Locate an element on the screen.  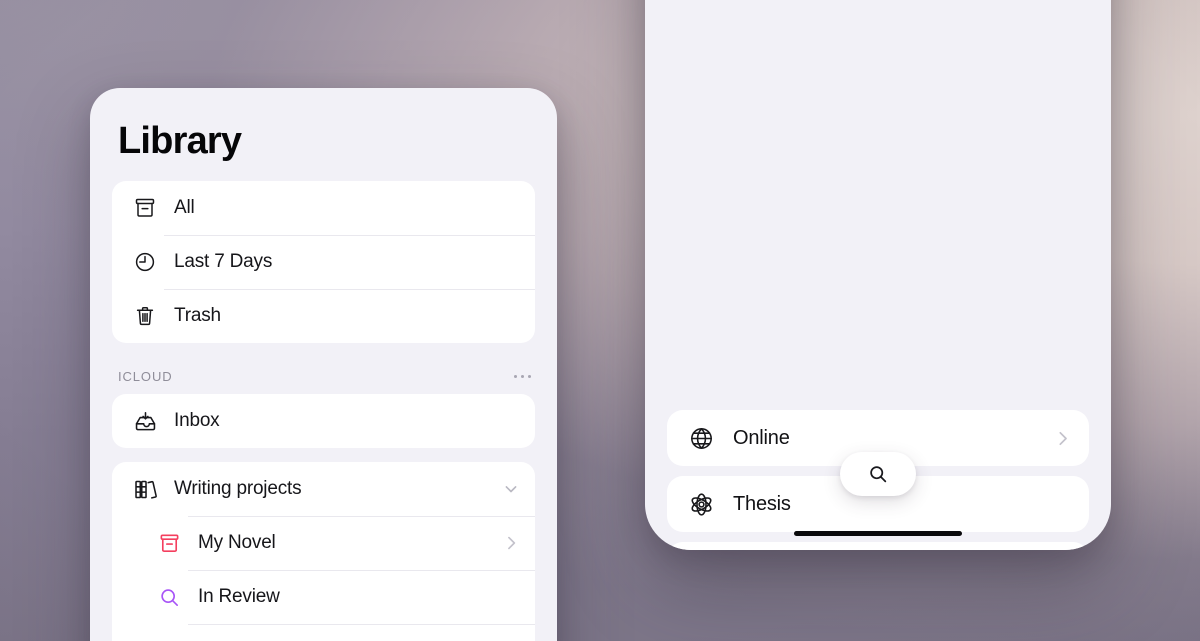
ellipsis-icon is located at coordinates (522, 376).